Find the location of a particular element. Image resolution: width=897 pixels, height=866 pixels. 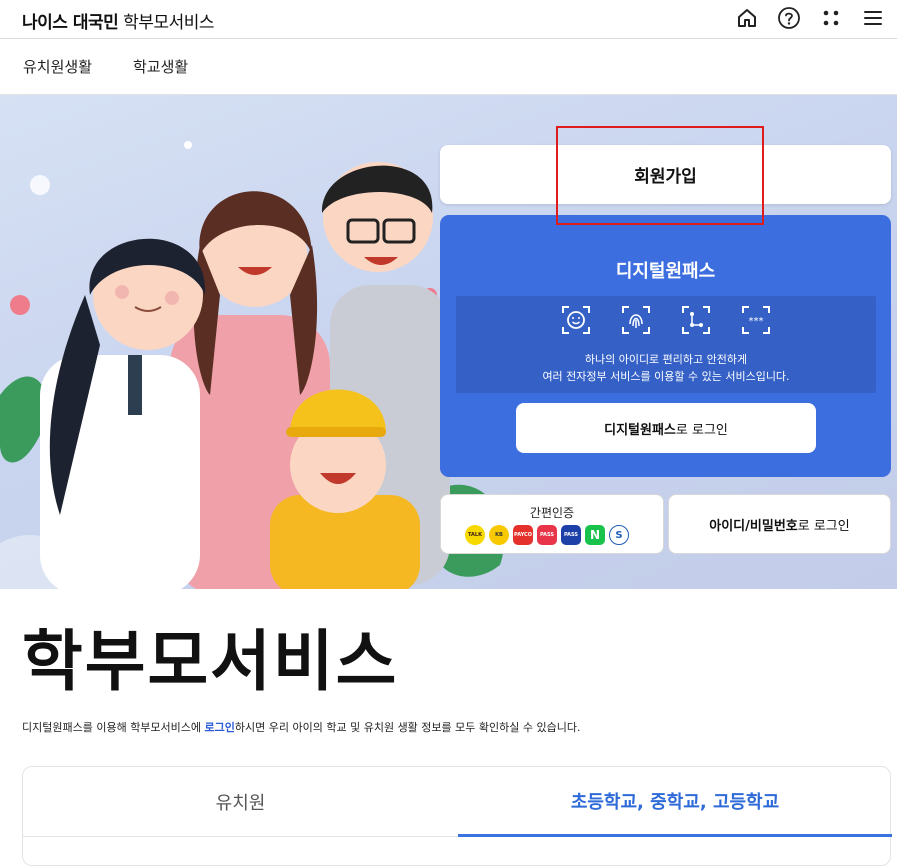

pin-icon: *** is located at coordinates (756, 320).